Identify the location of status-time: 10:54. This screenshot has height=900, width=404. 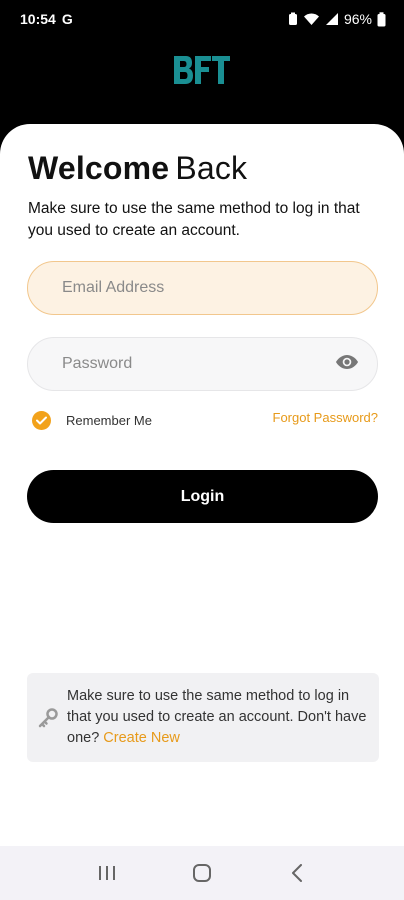
(38, 19).